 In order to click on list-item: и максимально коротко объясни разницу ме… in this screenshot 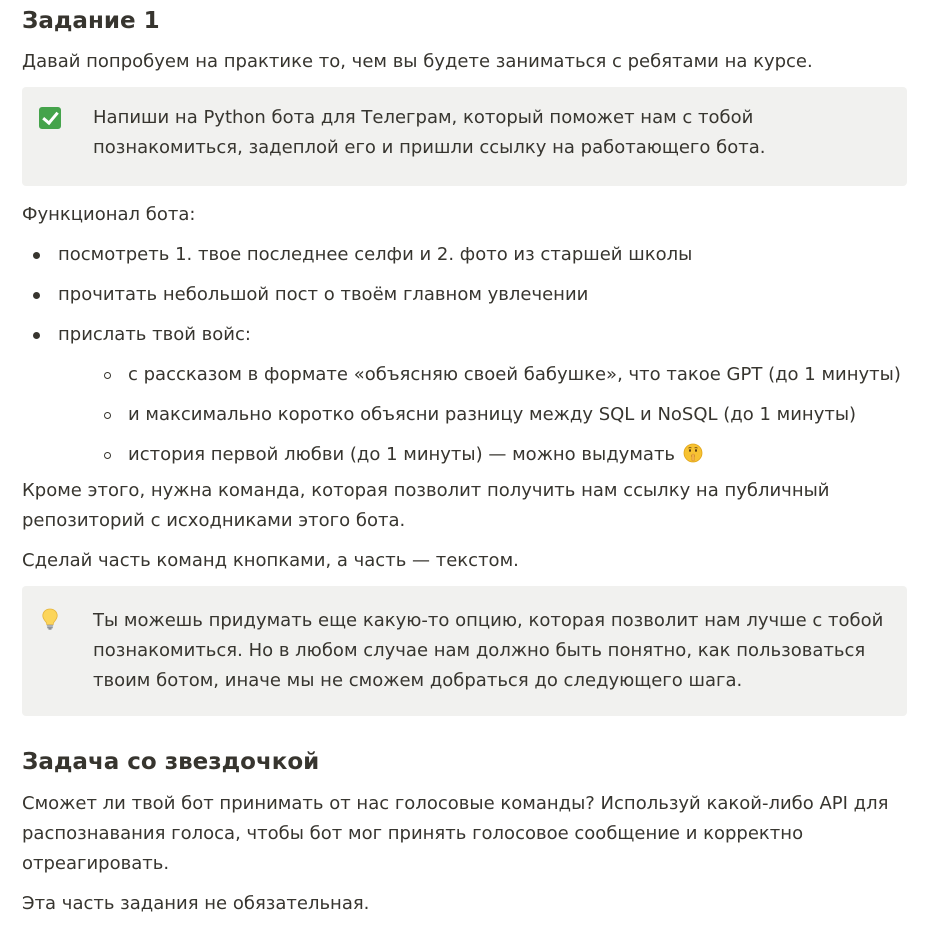, I will do `click(499, 415)`.